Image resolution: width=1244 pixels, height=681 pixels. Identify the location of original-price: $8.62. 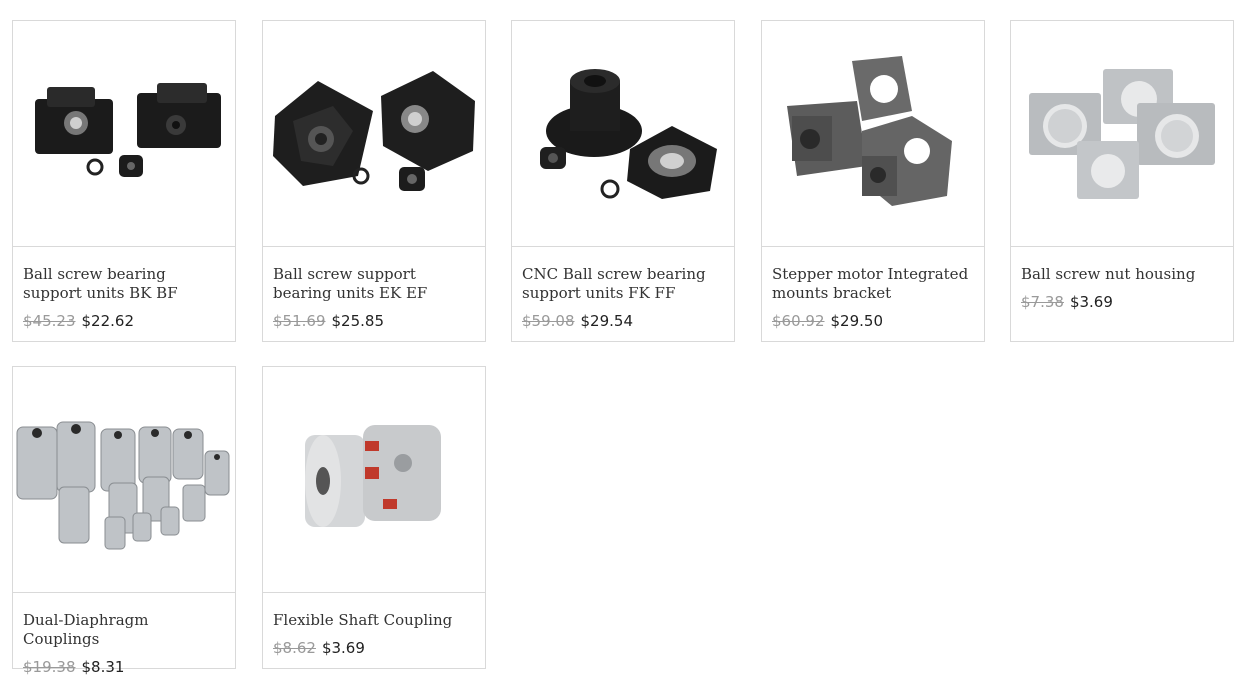
(294, 648).